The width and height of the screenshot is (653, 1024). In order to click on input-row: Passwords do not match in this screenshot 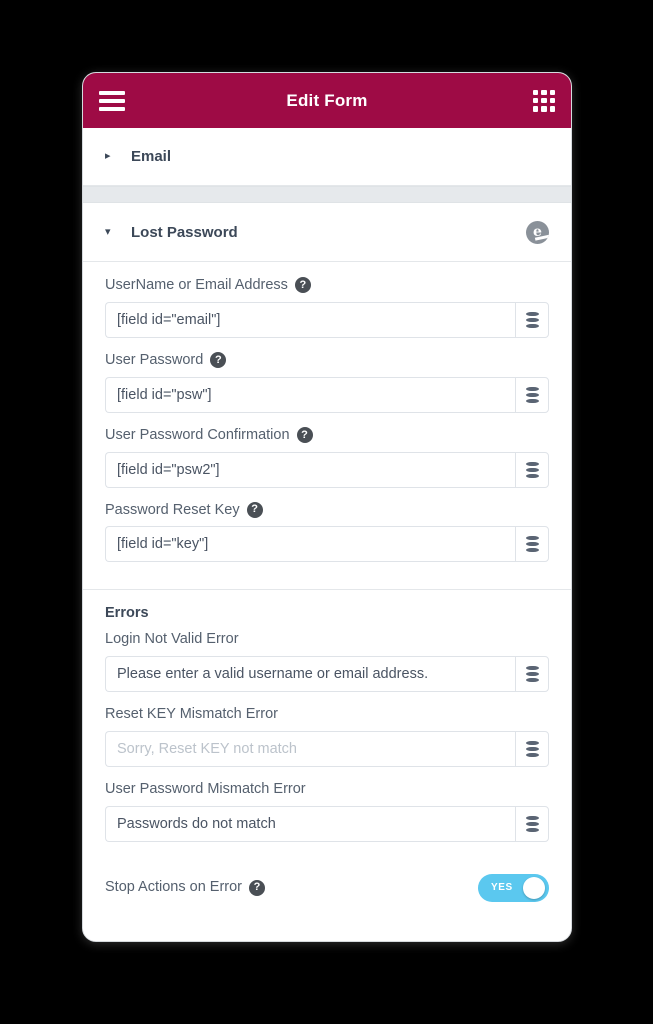, I will do `click(327, 823)`.